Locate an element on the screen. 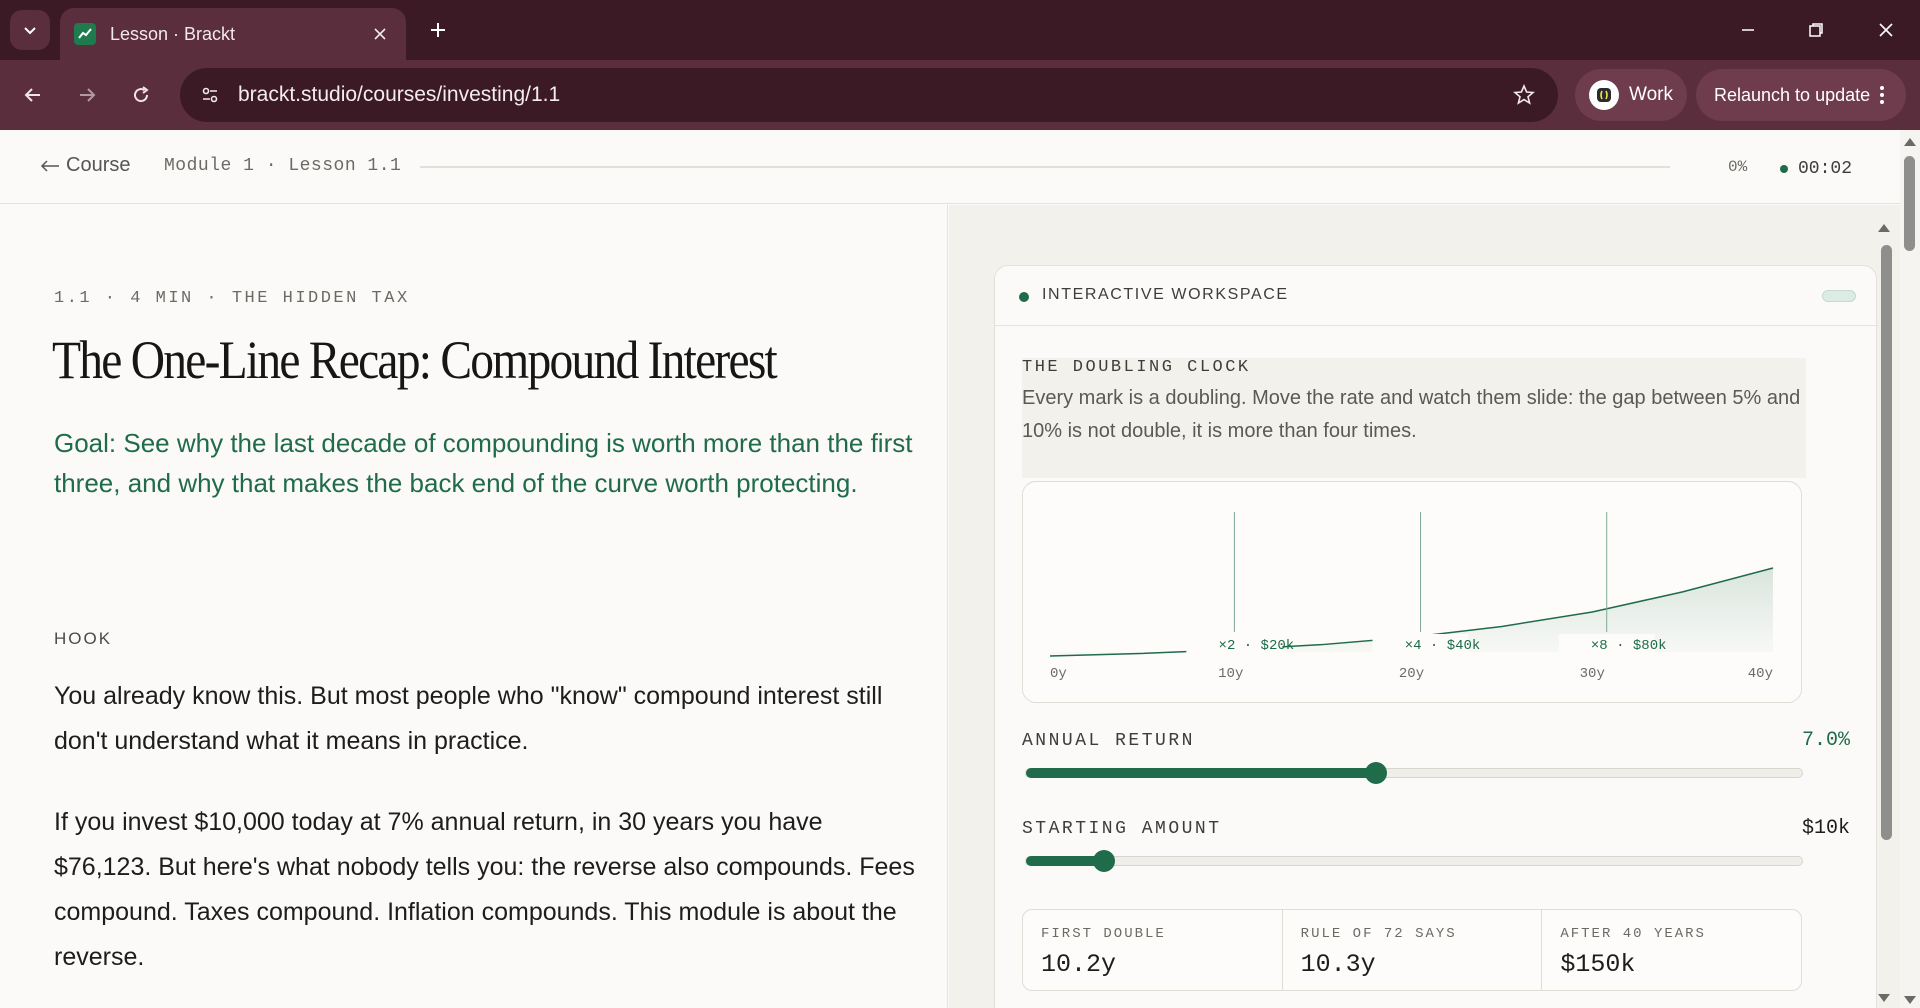 Image resolution: width=1920 pixels, height=1008 pixels. starting-amount-label: STARTING AMOUNT is located at coordinates (1122, 829).